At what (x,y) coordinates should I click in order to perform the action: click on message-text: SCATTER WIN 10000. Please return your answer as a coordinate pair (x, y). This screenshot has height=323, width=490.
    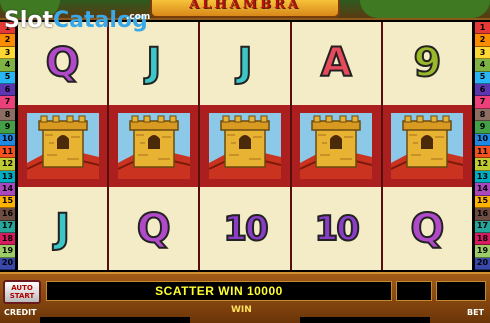
    Looking at the image, I should click on (219, 291).